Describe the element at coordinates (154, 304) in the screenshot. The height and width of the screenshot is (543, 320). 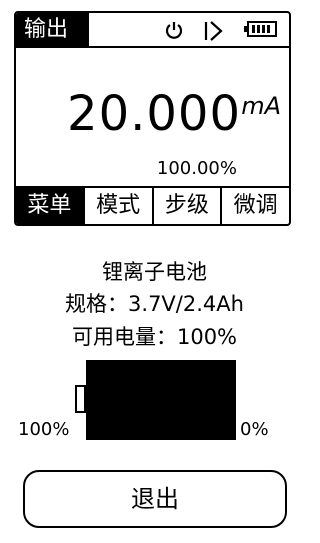
I see `battery-spec: 规格：3.7V/2.4Ah` at that location.